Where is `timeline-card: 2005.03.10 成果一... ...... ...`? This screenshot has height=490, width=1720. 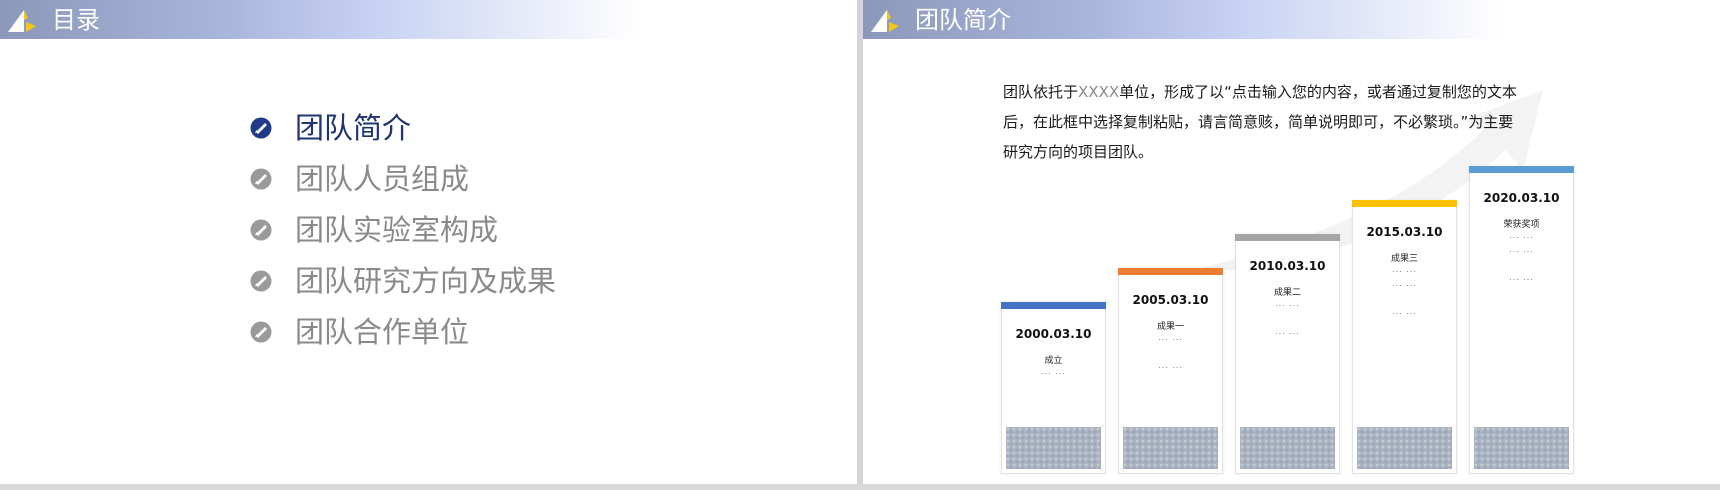
timeline-card: 2005.03.10 成果一... ...... ... is located at coordinates (1170, 371).